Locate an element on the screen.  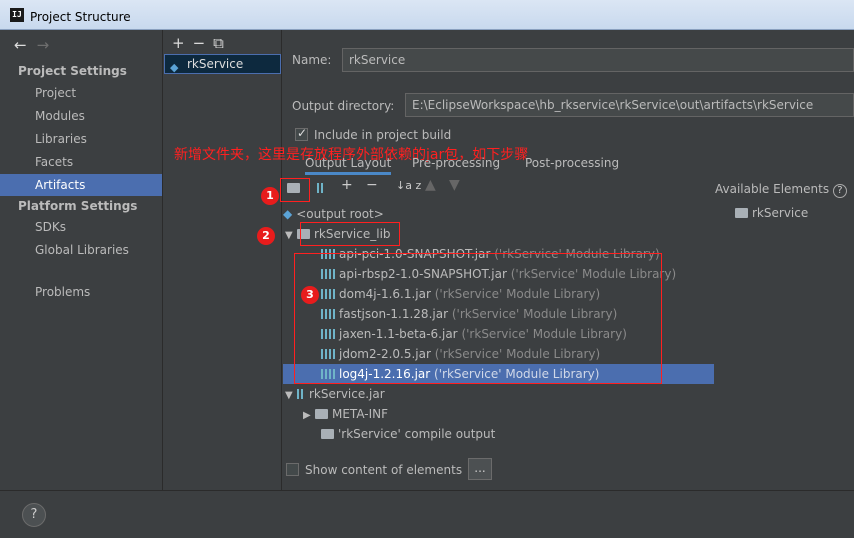
move-down-icon: ▼ is located at coordinates (454, 188).